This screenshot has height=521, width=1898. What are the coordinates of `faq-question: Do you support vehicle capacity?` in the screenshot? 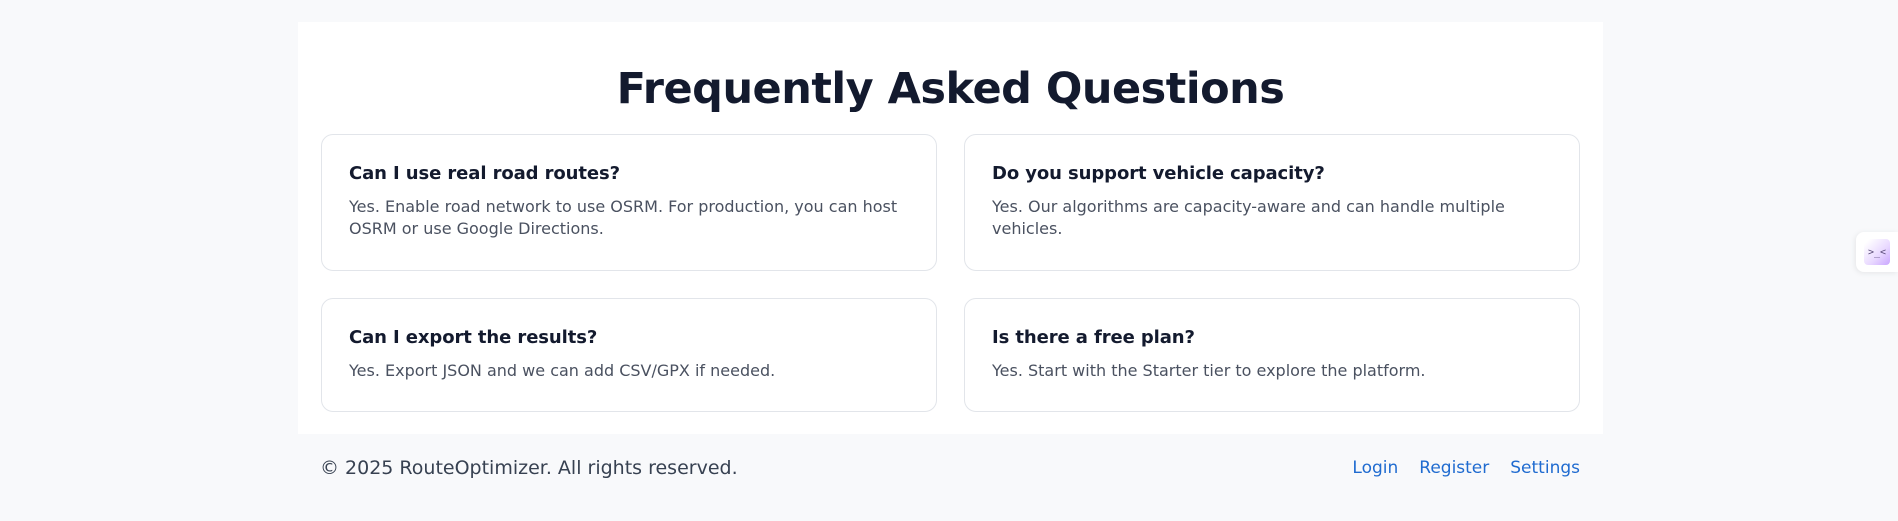 It's located at (1158, 173).